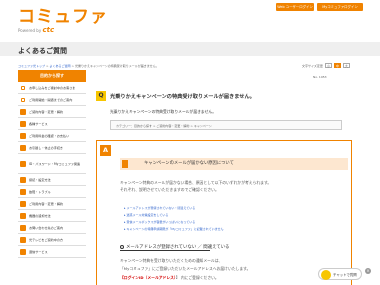 The image size is (380, 285). What do you see at coordinates (23, 123) in the screenshot?
I see `service-icon` at bounding box center [23, 123].